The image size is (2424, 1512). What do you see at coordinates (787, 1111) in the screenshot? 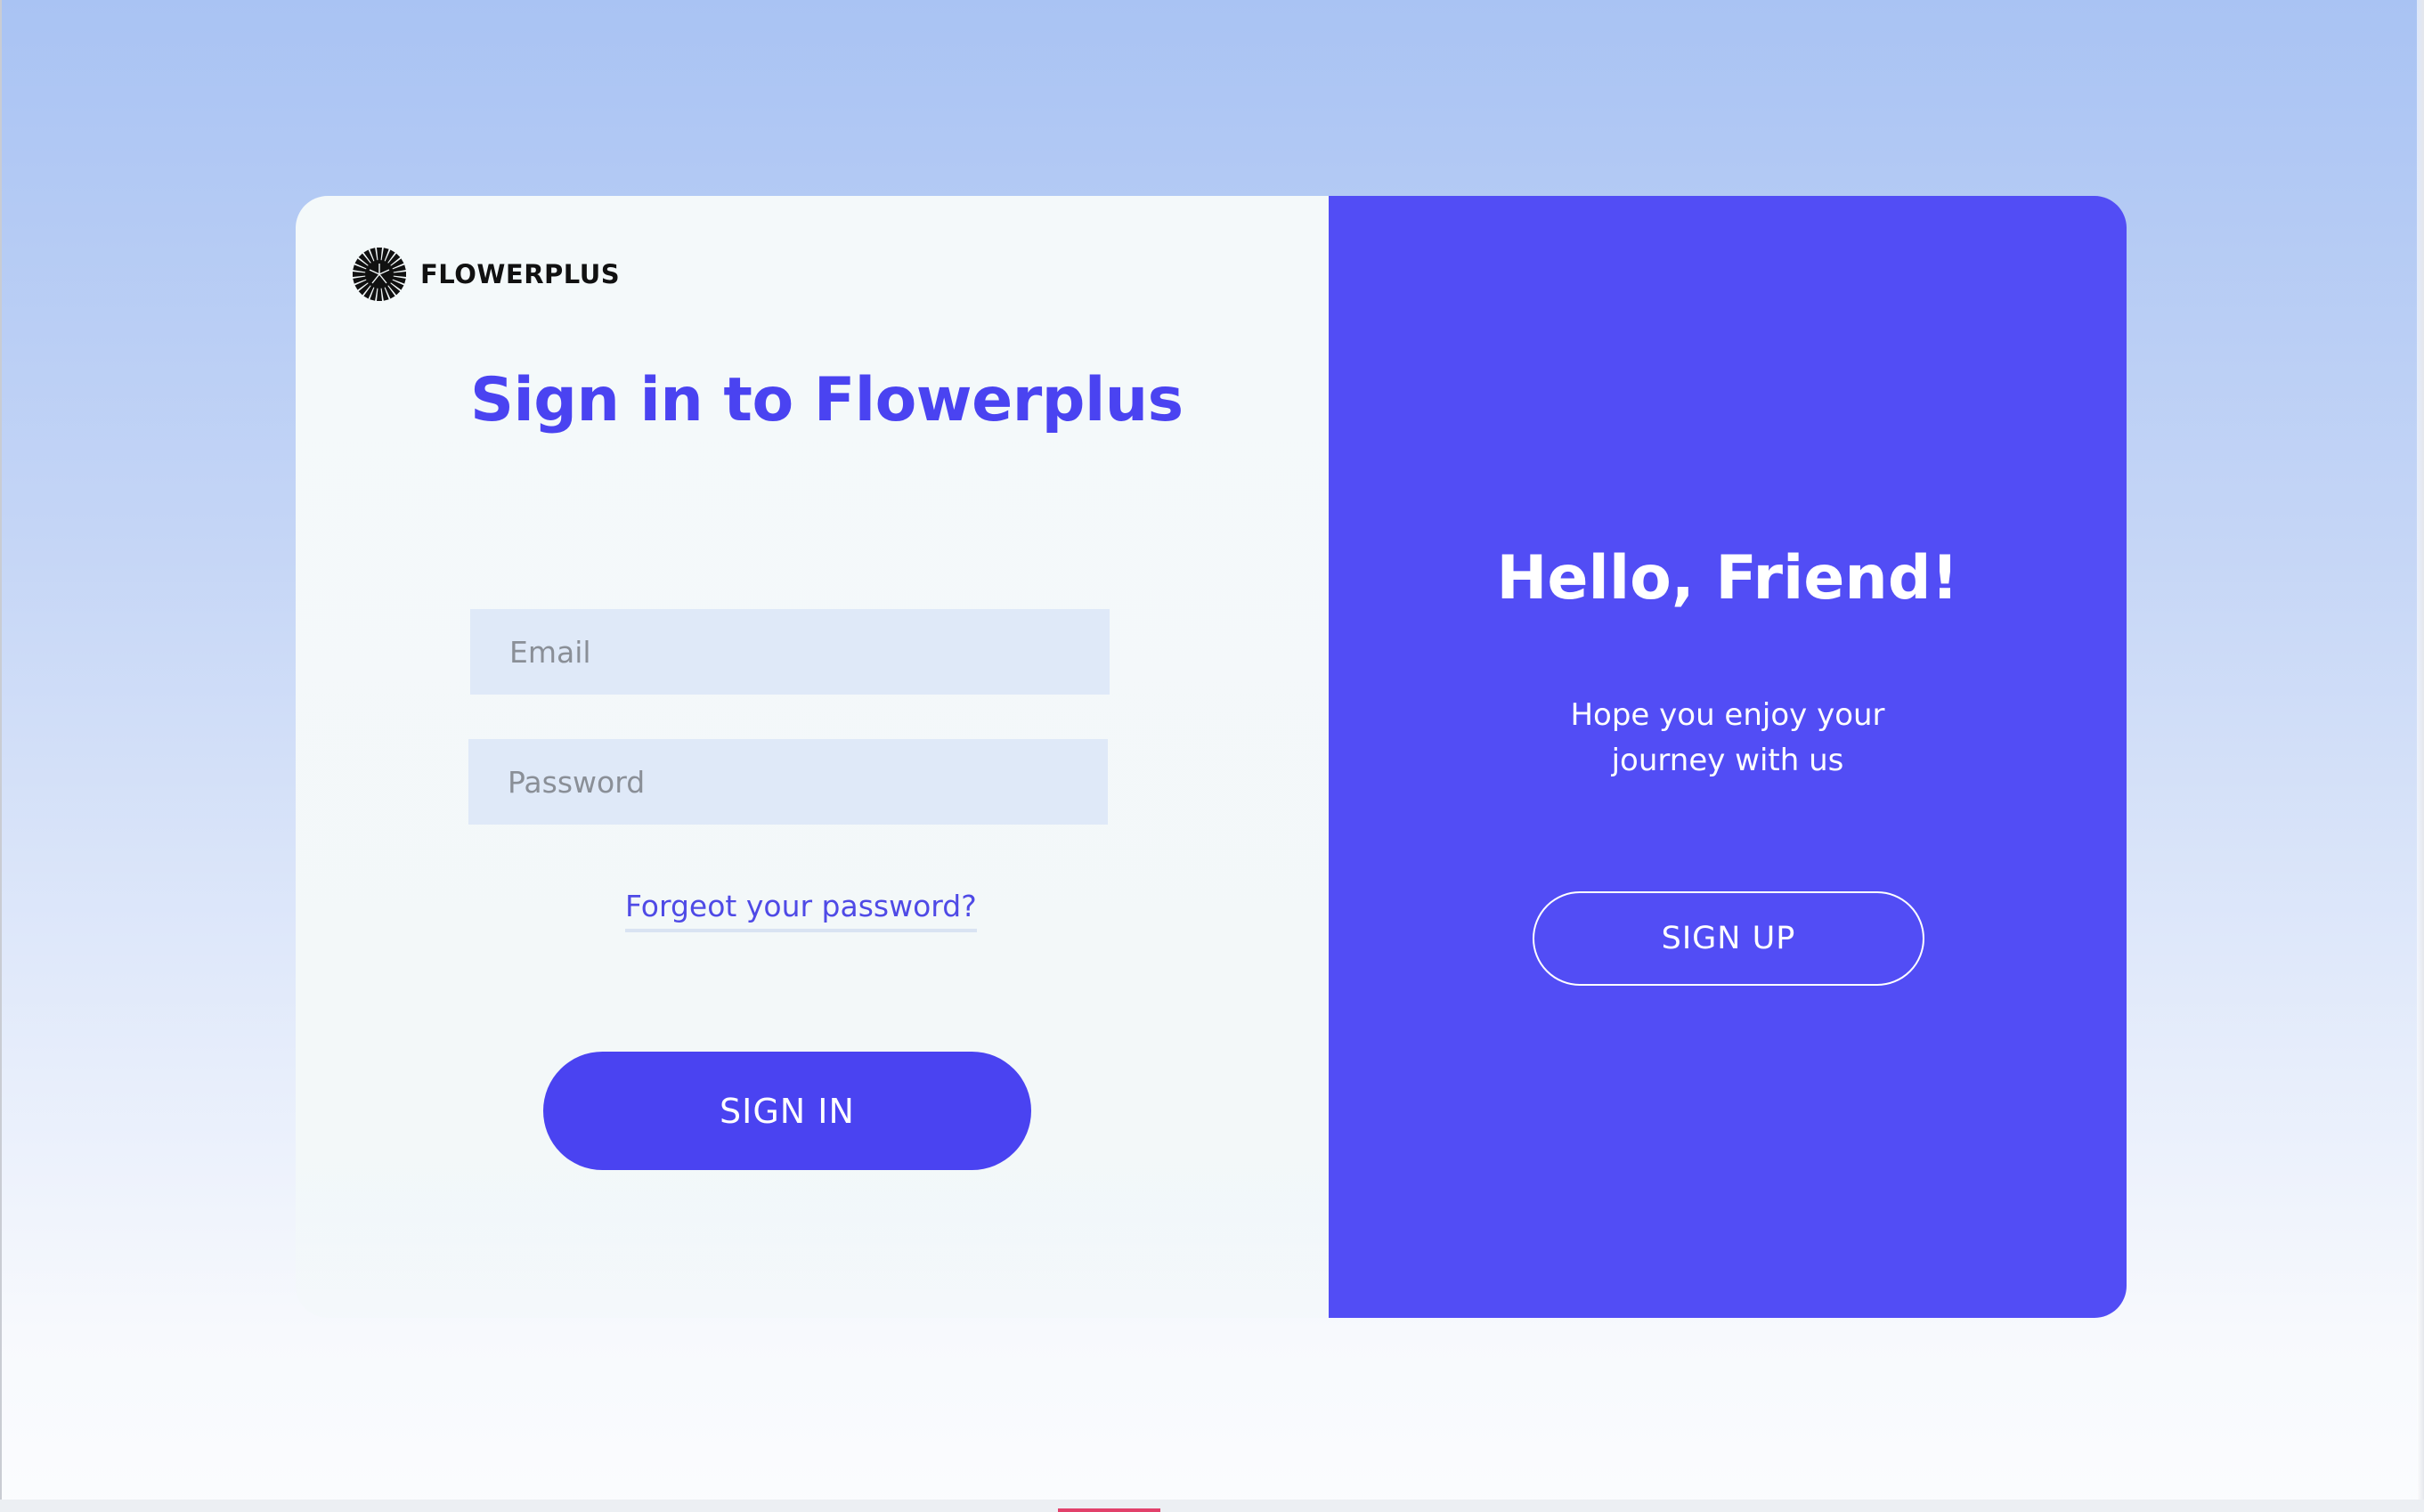
I see `sign-in-button: SIGN IN` at bounding box center [787, 1111].